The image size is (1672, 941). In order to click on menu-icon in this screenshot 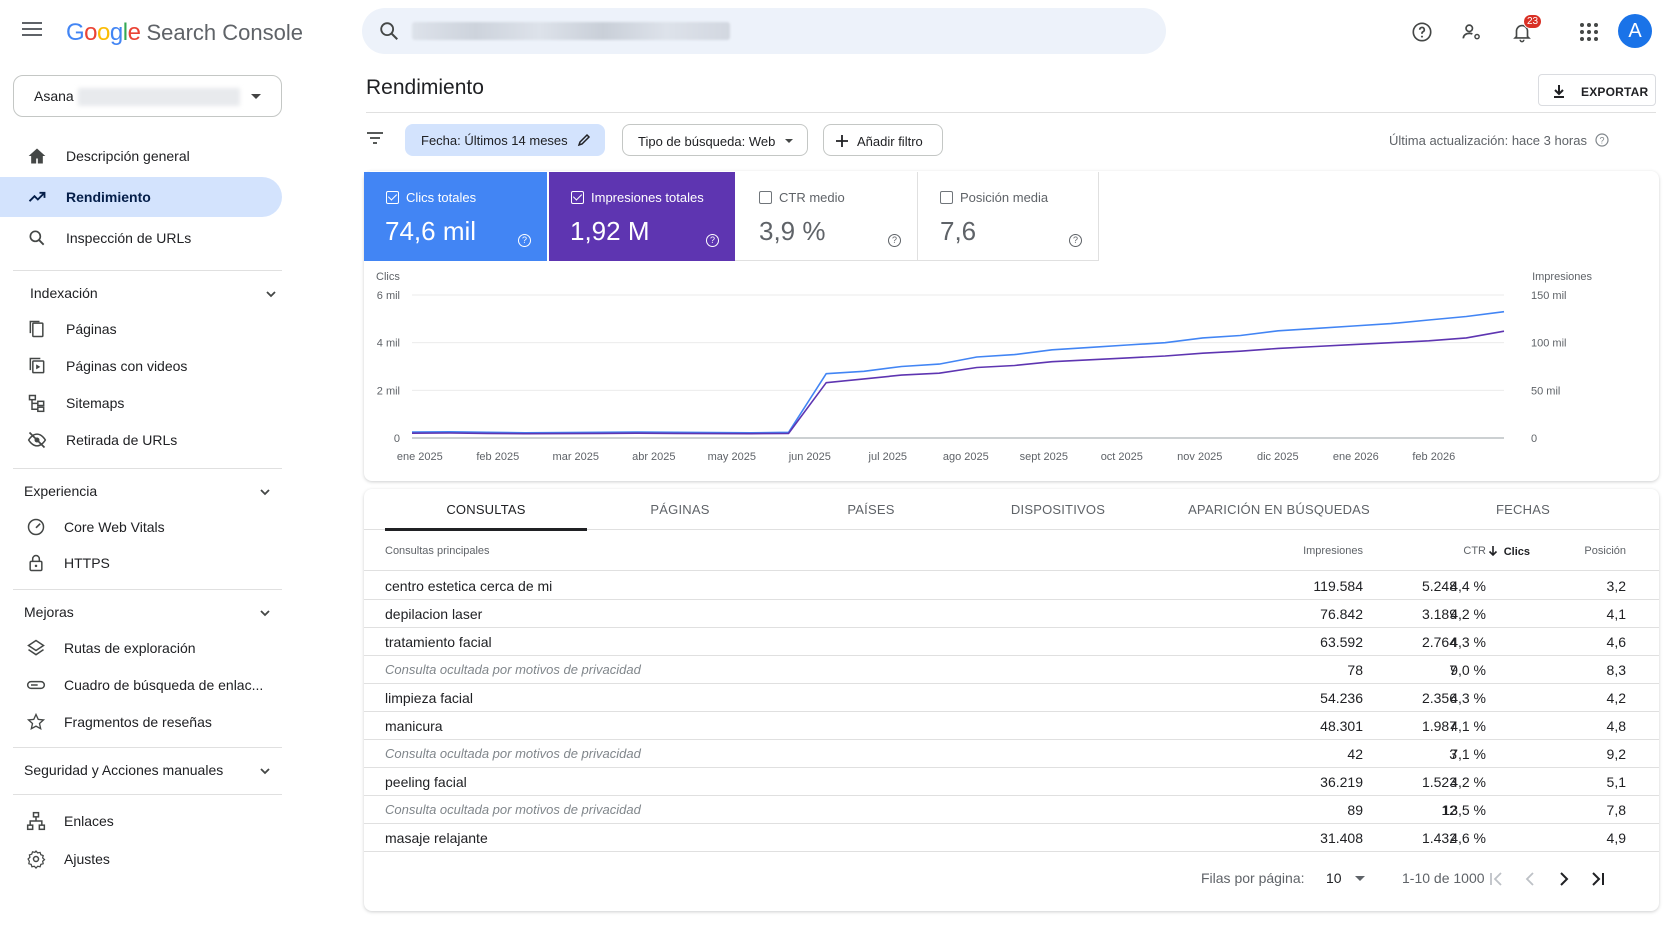, I will do `click(32, 32)`.